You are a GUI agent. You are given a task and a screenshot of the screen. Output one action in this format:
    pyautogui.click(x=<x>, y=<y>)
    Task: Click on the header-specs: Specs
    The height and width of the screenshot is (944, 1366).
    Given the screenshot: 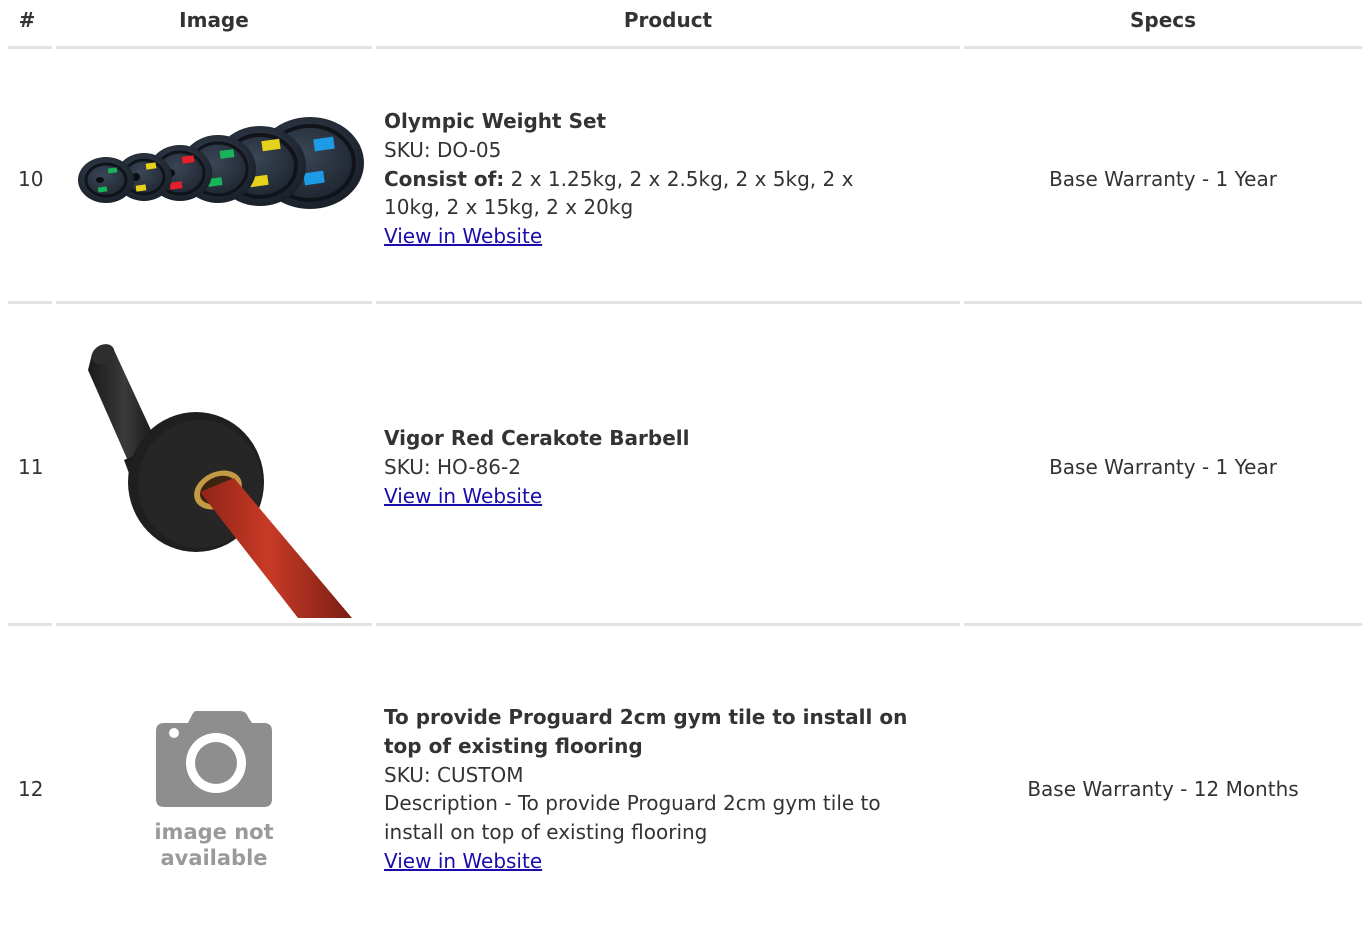 What is the action you would take?
    pyautogui.click(x=1163, y=20)
    